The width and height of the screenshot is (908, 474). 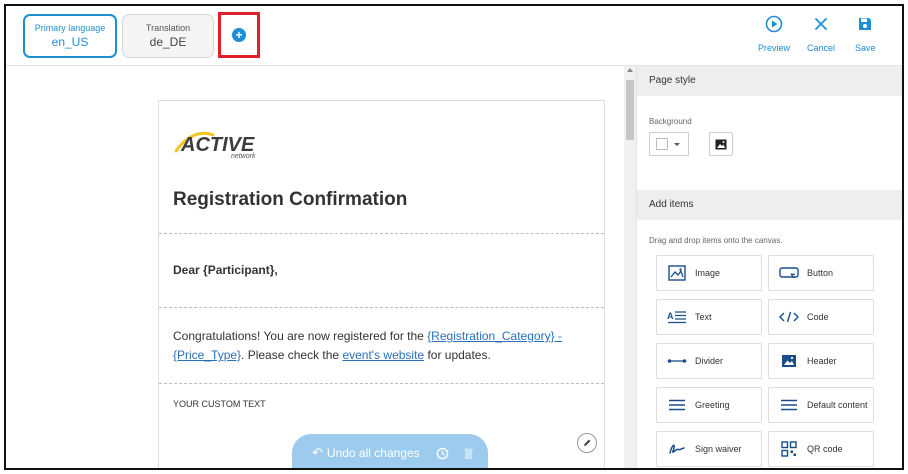 I want to click on preview-button: Preview, so click(x=774, y=33).